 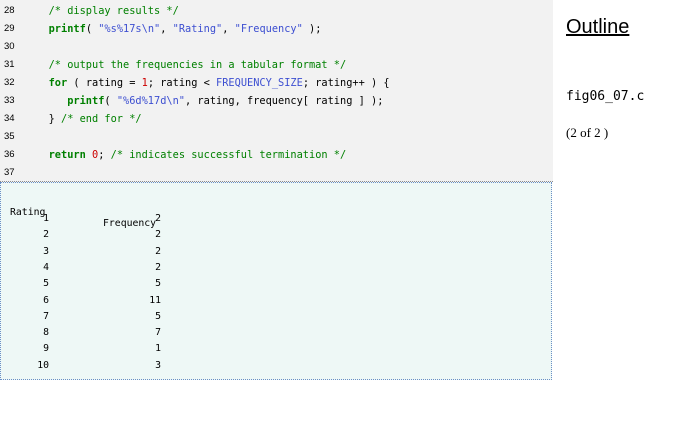 What do you see at coordinates (28, 212) in the screenshot?
I see `rating-header: Rating` at bounding box center [28, 212].